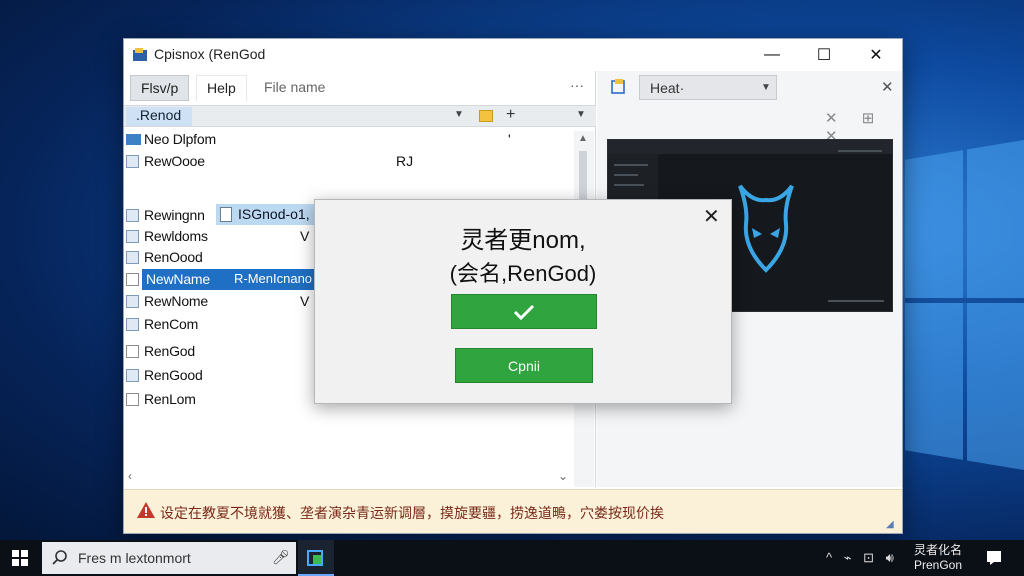  I want to click on clock-line2: PrenGon, so click(938, 565).